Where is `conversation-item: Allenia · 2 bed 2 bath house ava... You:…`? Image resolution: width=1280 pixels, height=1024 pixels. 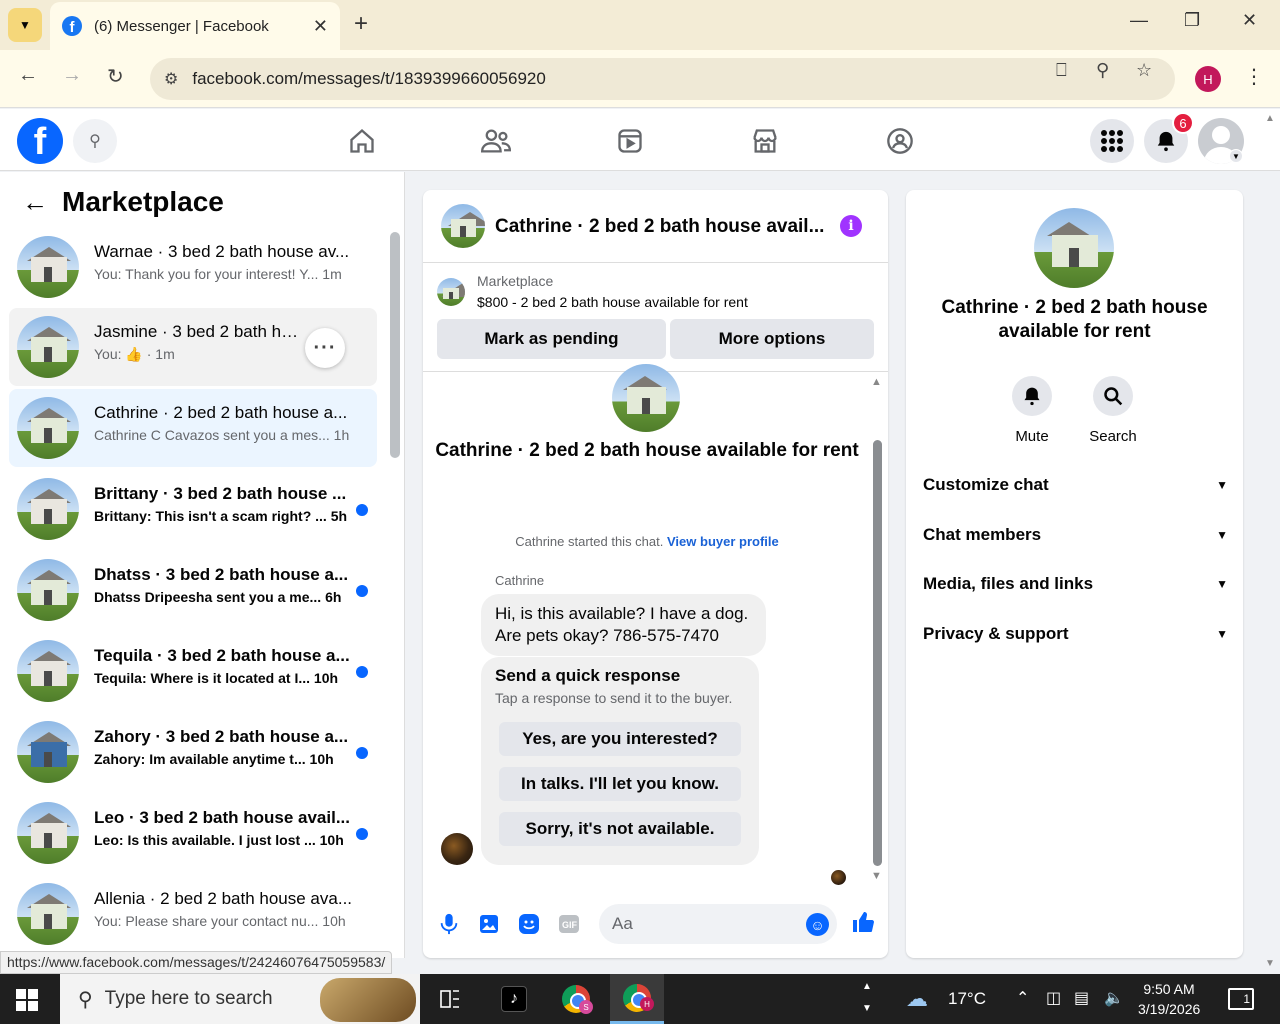 conversation-item: Allenia · 2 bed 2 bath house ava... You:… is located at coordinates (193, 914).